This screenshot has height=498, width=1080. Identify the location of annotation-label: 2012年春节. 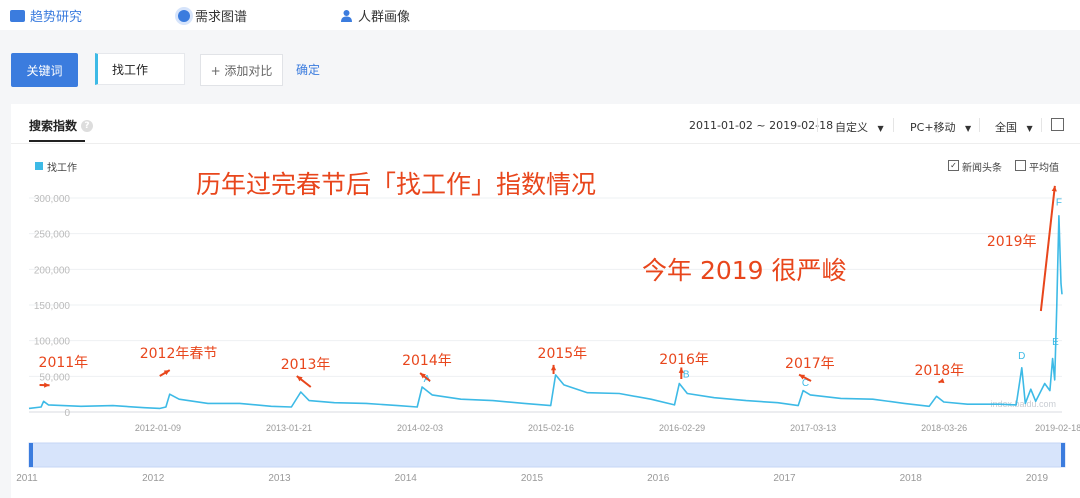
(179, 354).